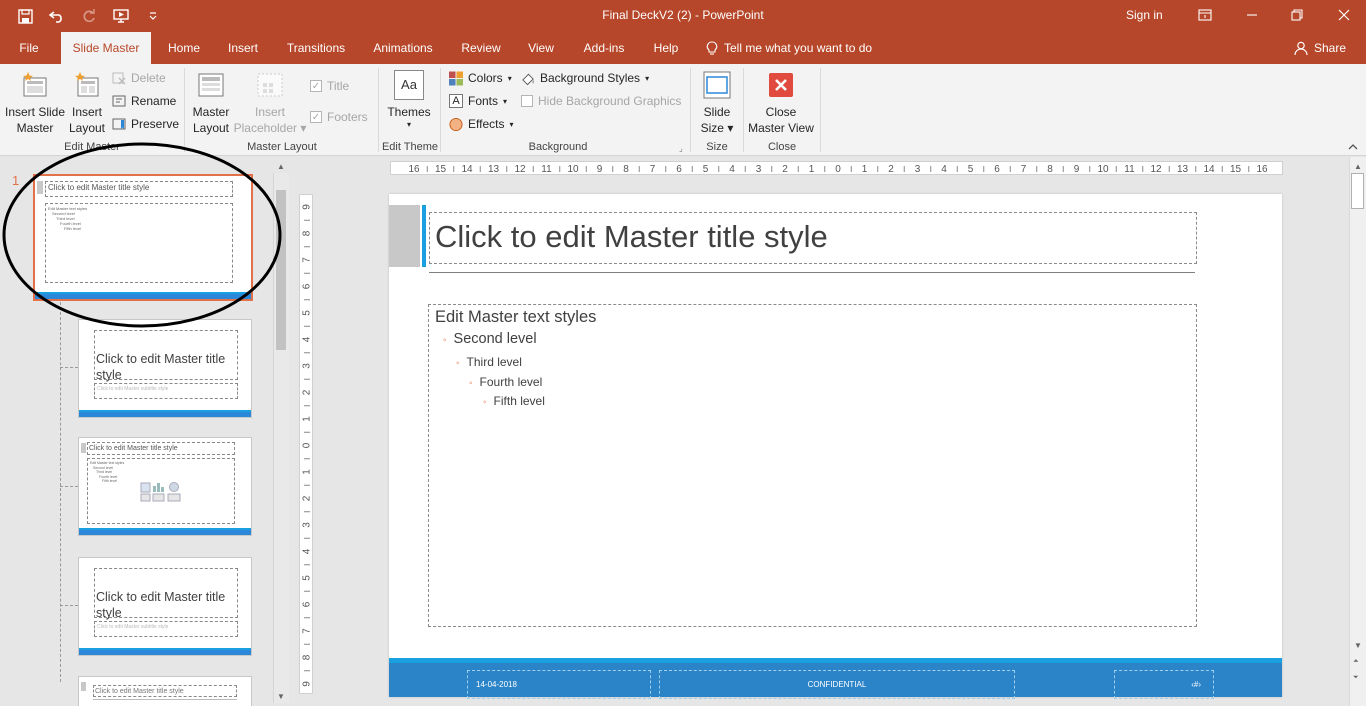  What do you see at coordinates (121, 16) in the screenshot?
I see `present-from-start-button` at bounding box center [121, 16].